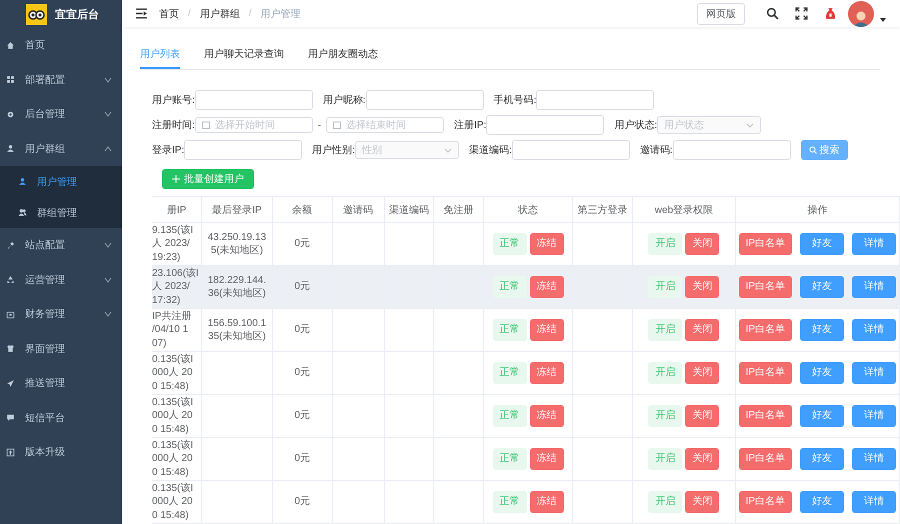 The width and height of the screenshot is (900, 524). What do you see at coordinates (61, 452) in the screenshot?
I see `sidebar-item: 版本升级` at bounding box center [61, 452].